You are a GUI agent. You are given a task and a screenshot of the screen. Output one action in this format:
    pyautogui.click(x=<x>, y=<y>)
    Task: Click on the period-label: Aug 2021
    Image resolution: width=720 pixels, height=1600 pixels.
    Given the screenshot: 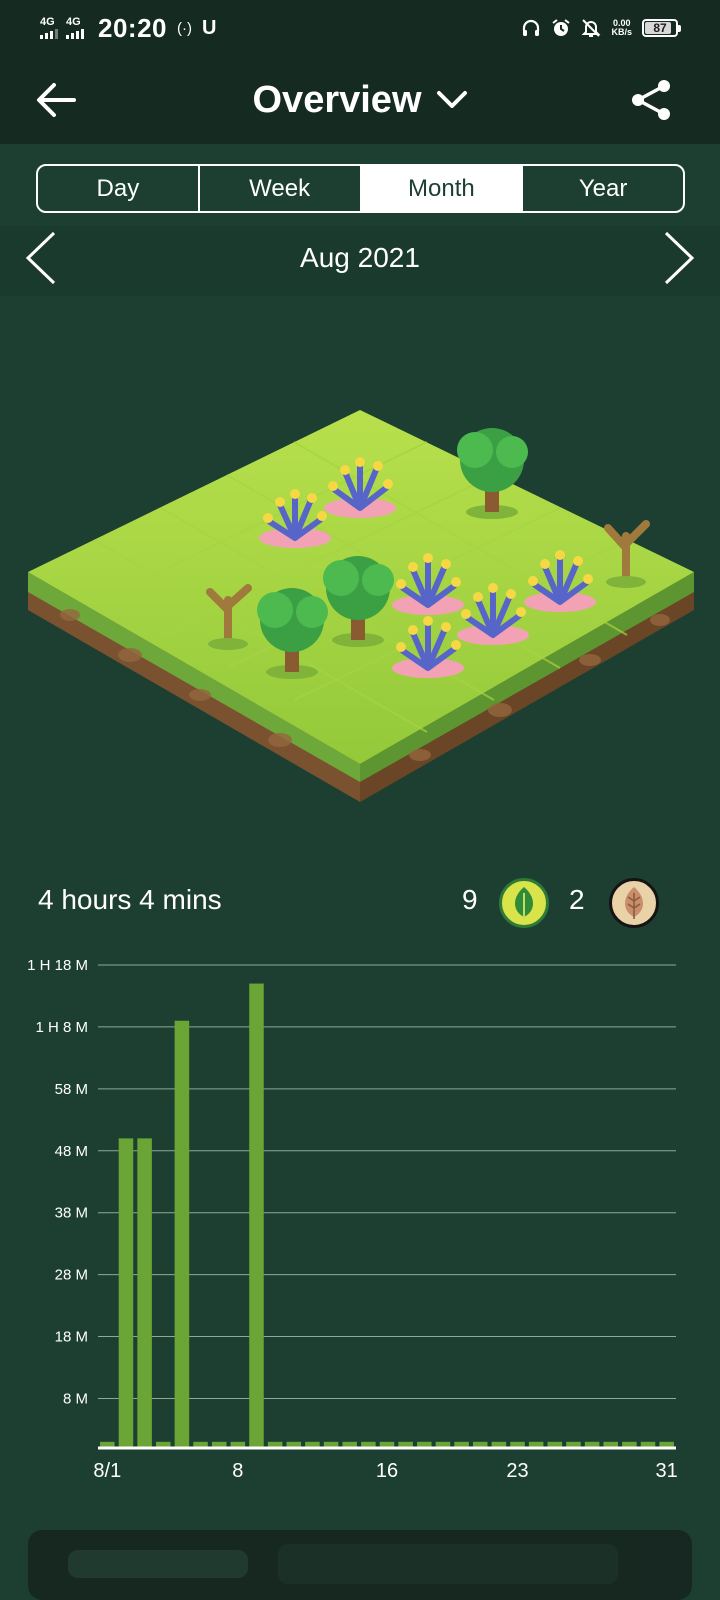 What is the action you would take?
    pyautogui.click(x=360, y=257)
    